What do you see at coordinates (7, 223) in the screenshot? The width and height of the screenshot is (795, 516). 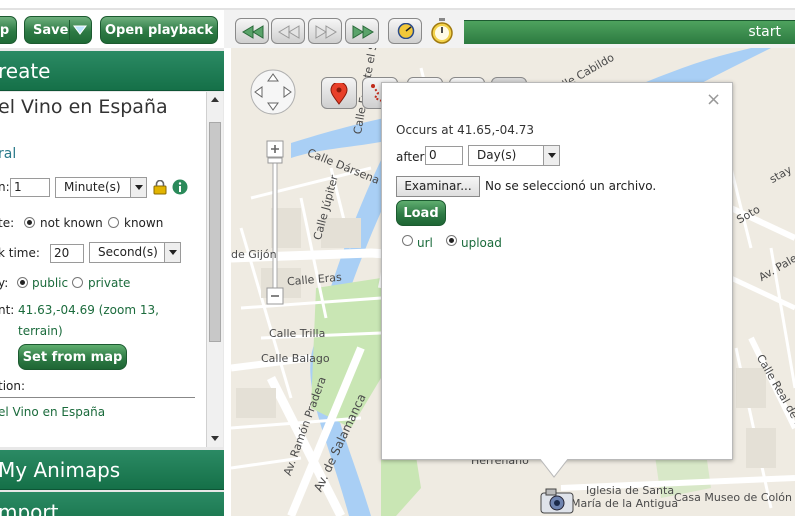 I see `date-label: te:` at bounding box center [7, 223].